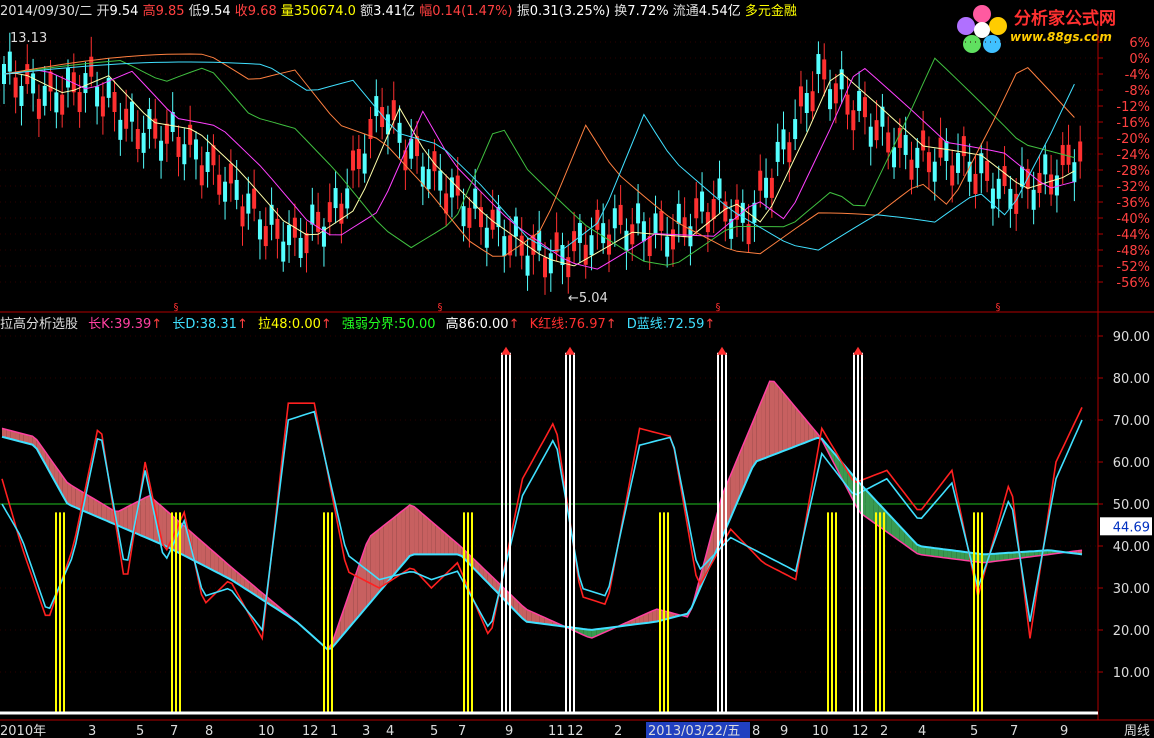 Image resolution: width=1154 pixels, height=738 pixels. What do you see at coordinates (1131, 505) in the screenshot?
I see `indicator-tick-label: 50.00` at bounding box center [1131, 505].